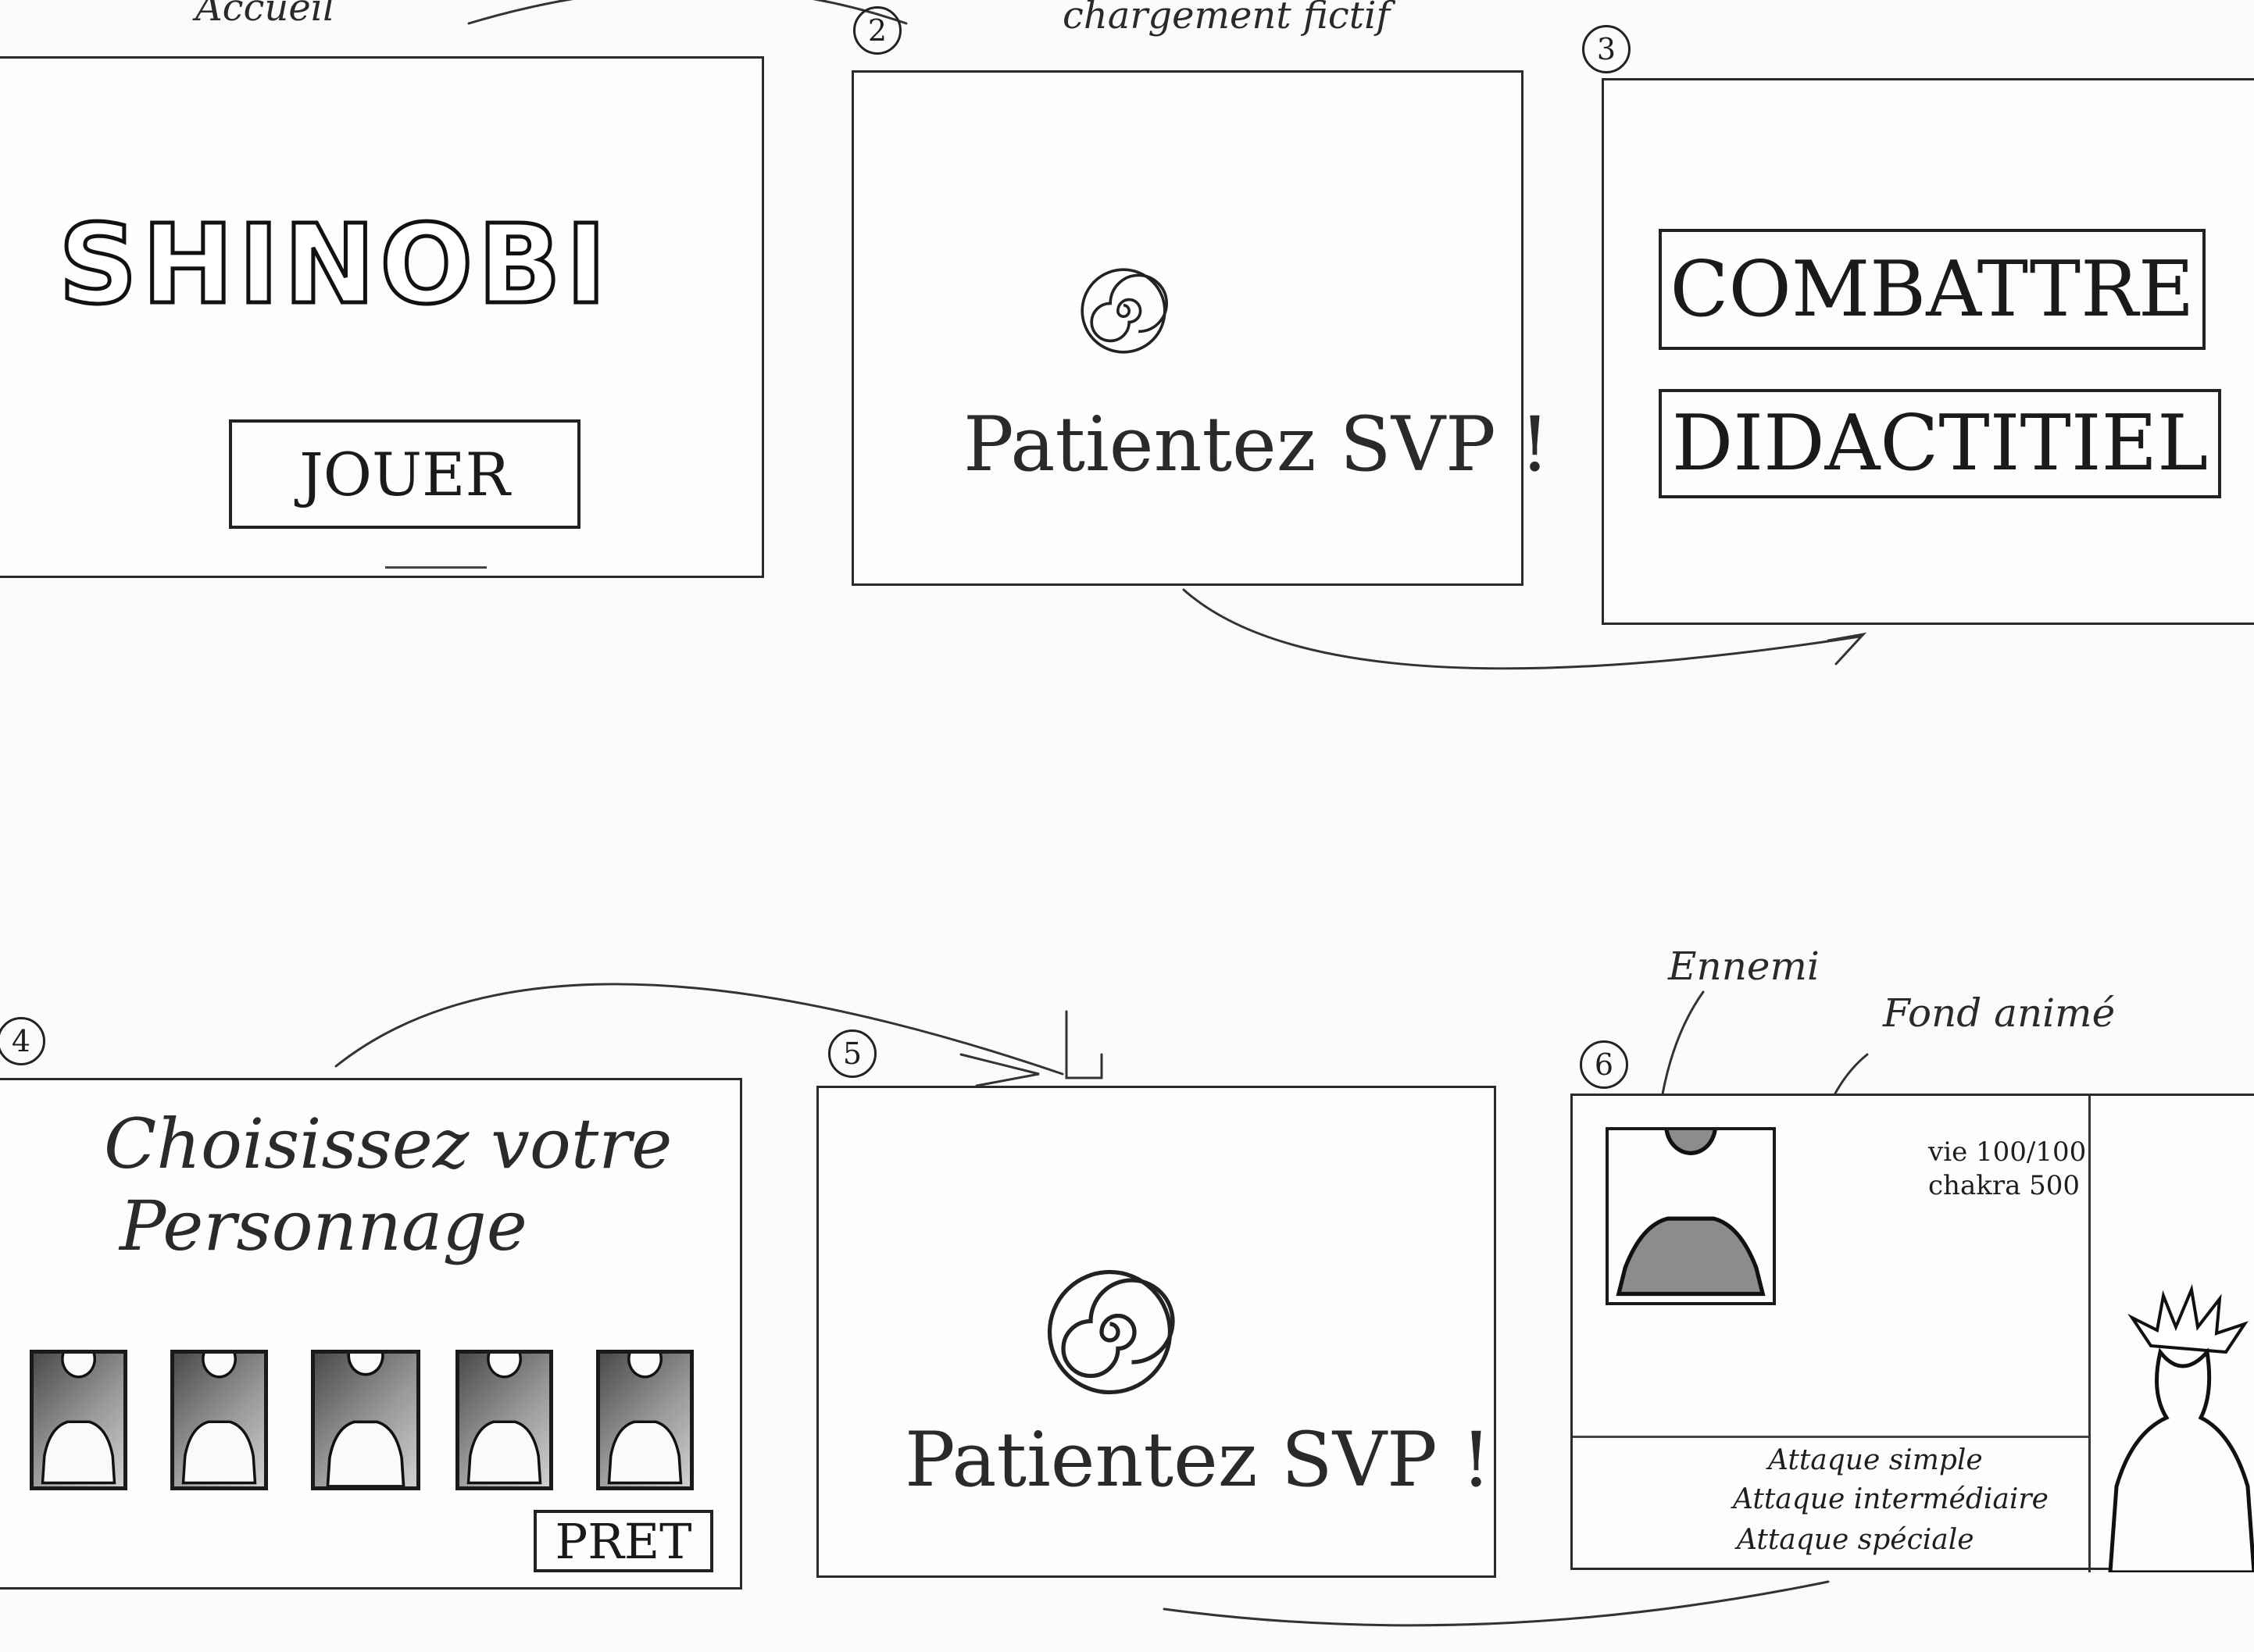  What do you see at coordinates (2005, 1185) in the screenshot?
I see `chakra-stat: chakra 500` at bounding box center [2005, 1185].